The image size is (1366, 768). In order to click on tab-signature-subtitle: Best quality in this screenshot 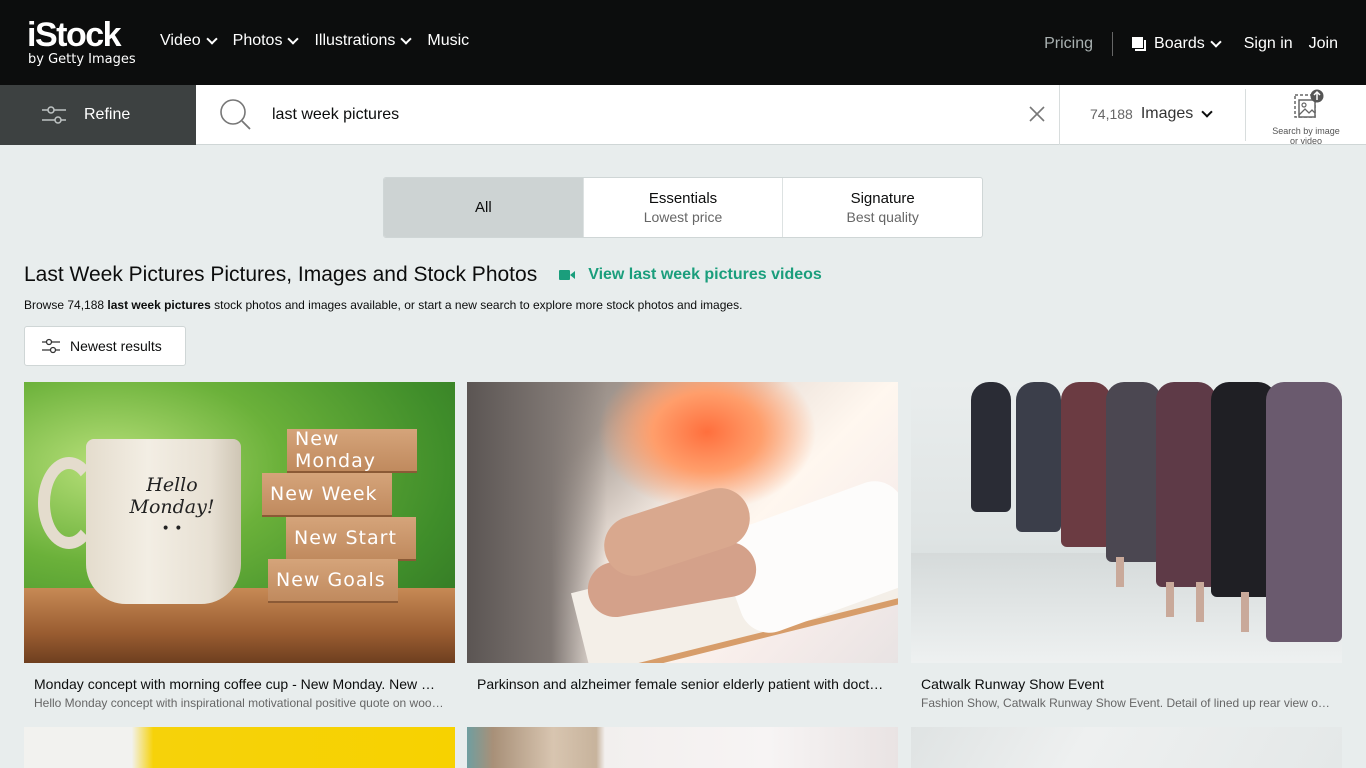, I will do `click(882, 217)`.